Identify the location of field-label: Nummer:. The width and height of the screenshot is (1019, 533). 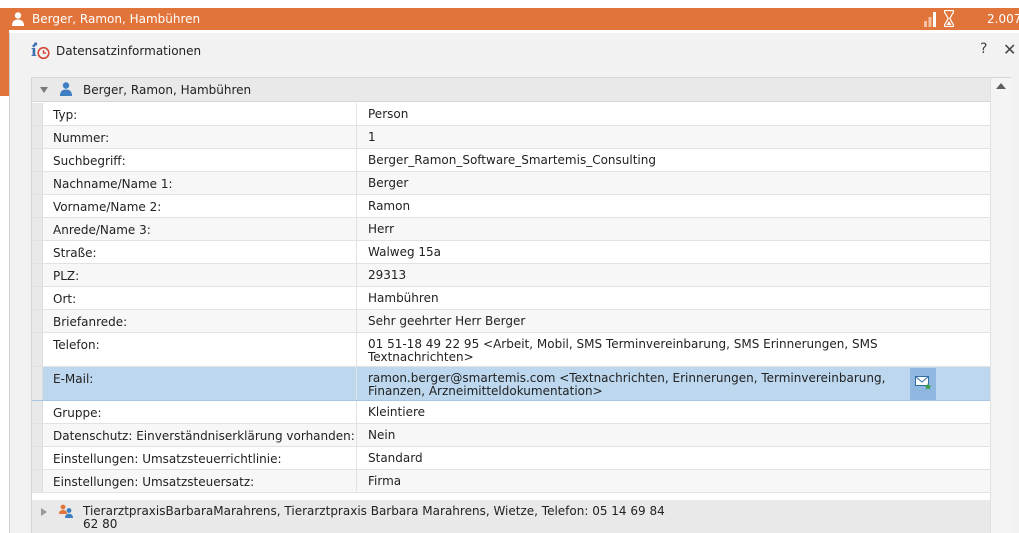
(199, 137).